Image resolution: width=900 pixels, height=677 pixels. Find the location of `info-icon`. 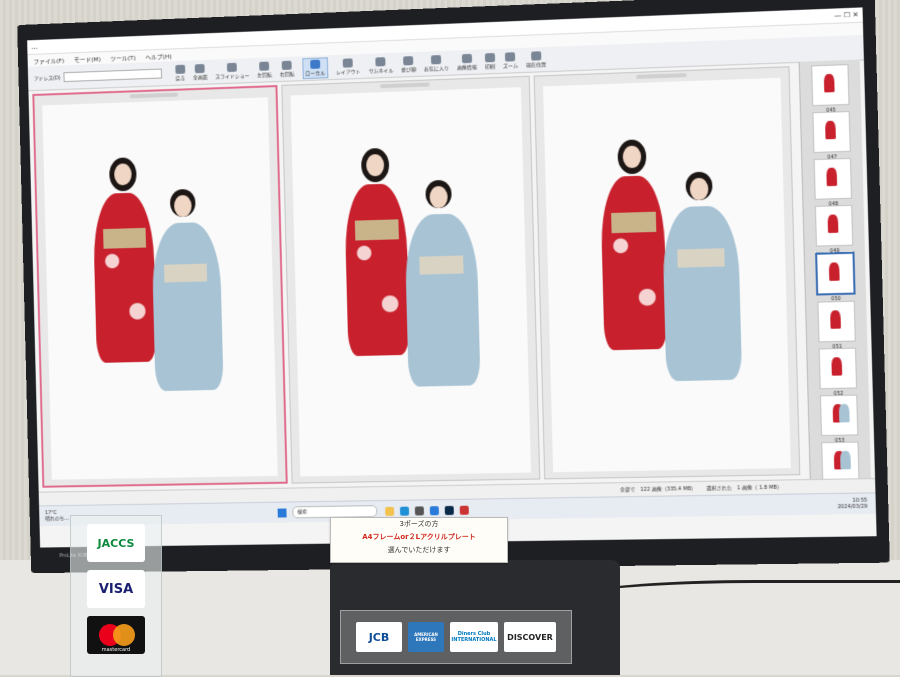

info-icon is located at coordinates (467, 57).